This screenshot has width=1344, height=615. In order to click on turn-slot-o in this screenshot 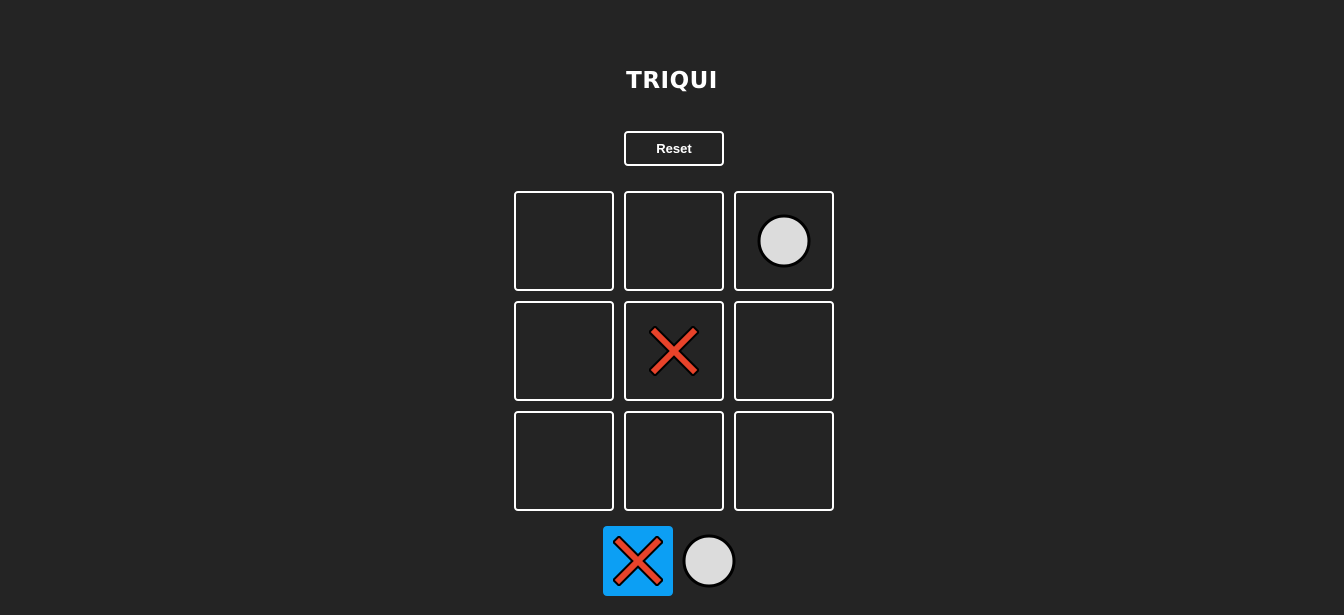, I will do `click(709, 561)`.